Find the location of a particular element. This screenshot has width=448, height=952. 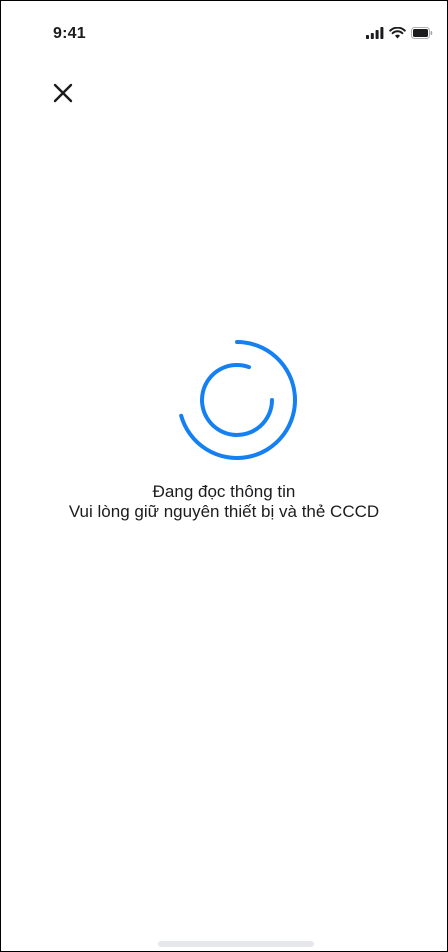

loading-spinner-icon is located at coordinates (237, 400).